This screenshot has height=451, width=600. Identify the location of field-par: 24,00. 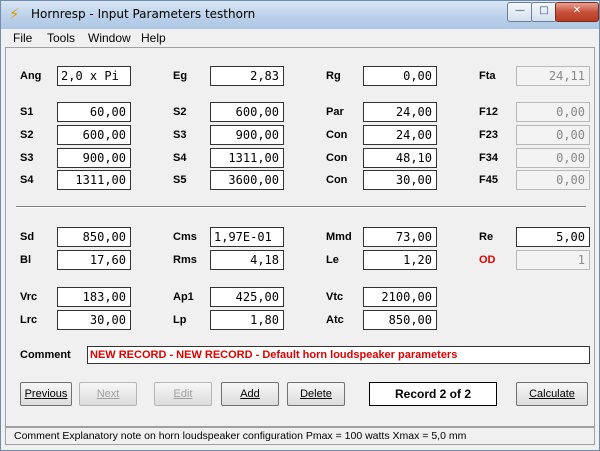
(400, 112).